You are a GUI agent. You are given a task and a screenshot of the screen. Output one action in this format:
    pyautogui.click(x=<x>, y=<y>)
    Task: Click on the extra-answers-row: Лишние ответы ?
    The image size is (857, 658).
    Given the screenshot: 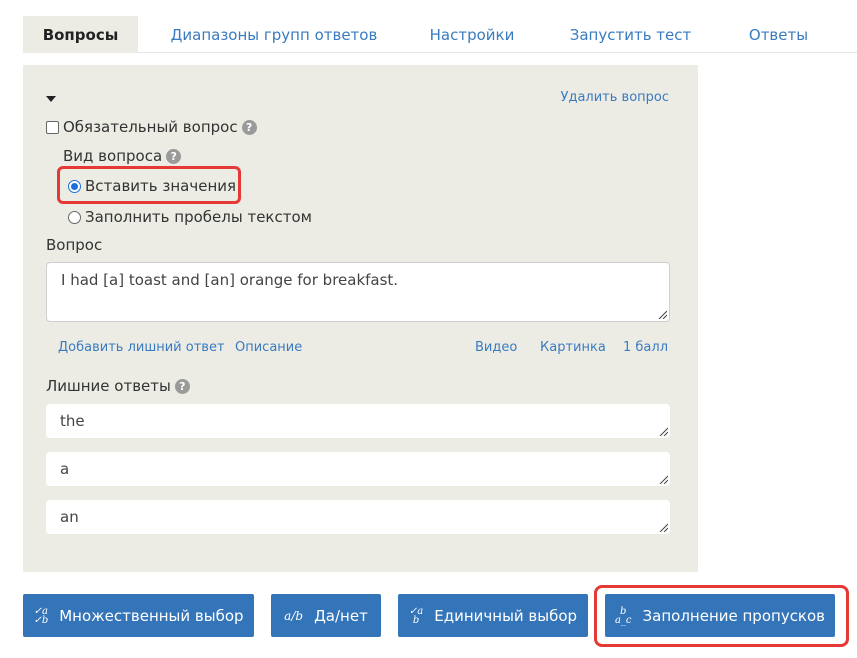 What is the action you would take?
    pyautogui.click(x=118, y=386)
    